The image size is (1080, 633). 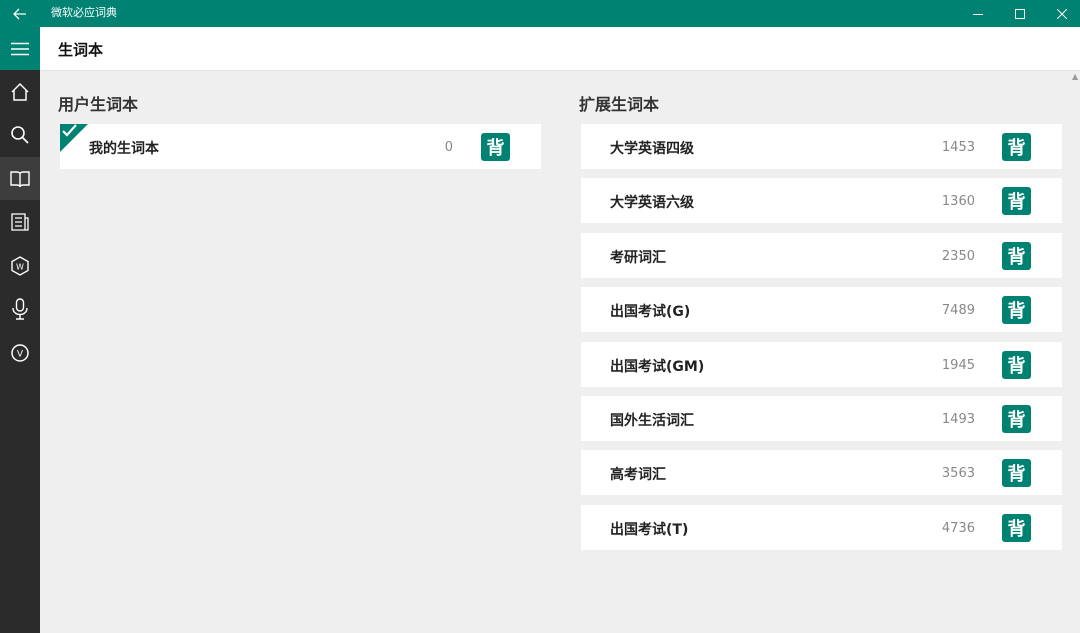 I want to click on nav-w: W, so click(x=20, y=265).